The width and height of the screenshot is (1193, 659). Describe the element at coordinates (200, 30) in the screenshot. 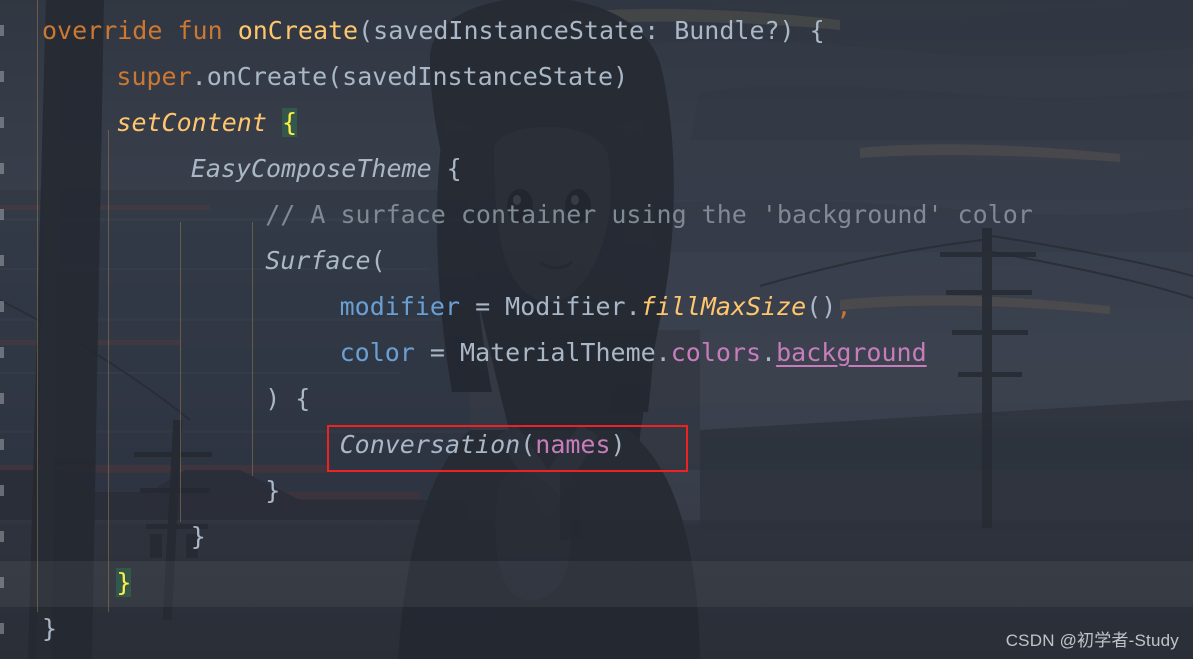

I see `code-token: fun` at that location.